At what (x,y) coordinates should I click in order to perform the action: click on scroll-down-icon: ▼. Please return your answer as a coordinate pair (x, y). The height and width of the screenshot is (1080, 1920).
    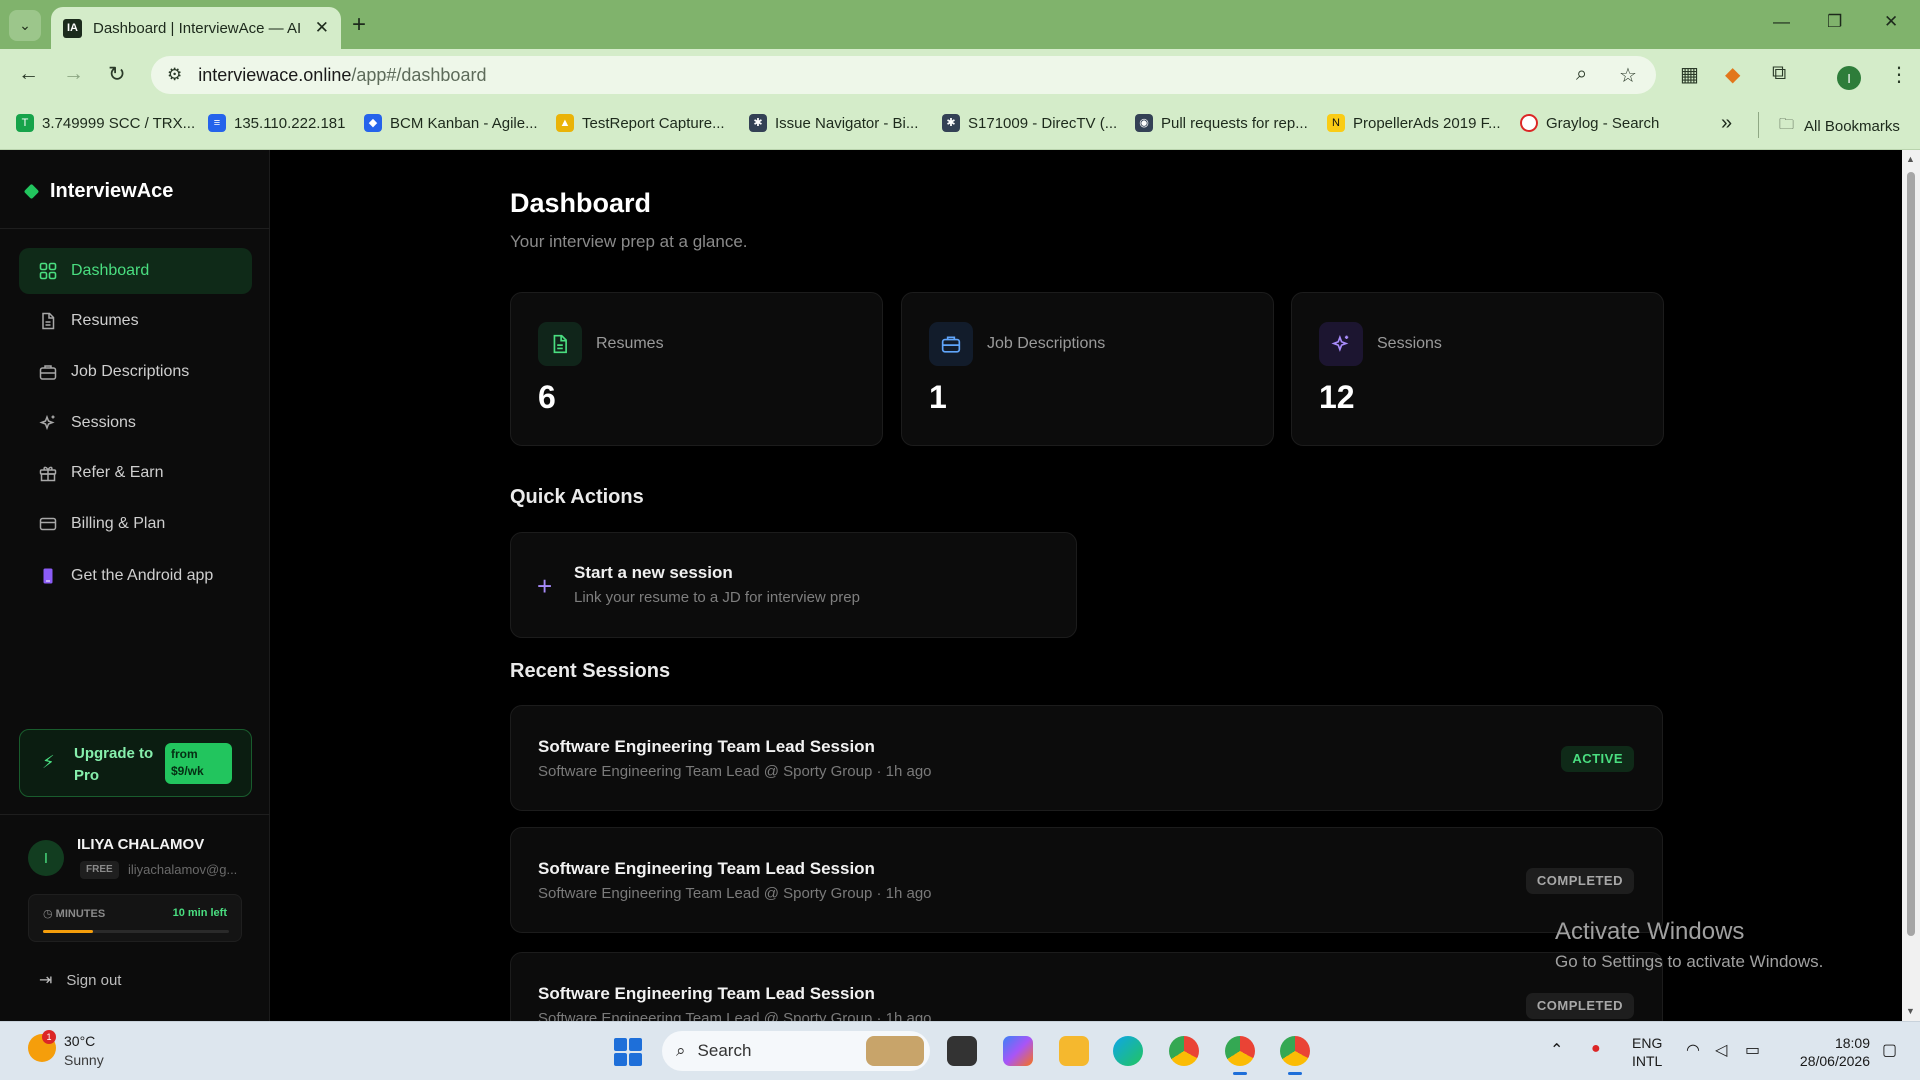
    Looking at the image, I should click on (1910, 1011).